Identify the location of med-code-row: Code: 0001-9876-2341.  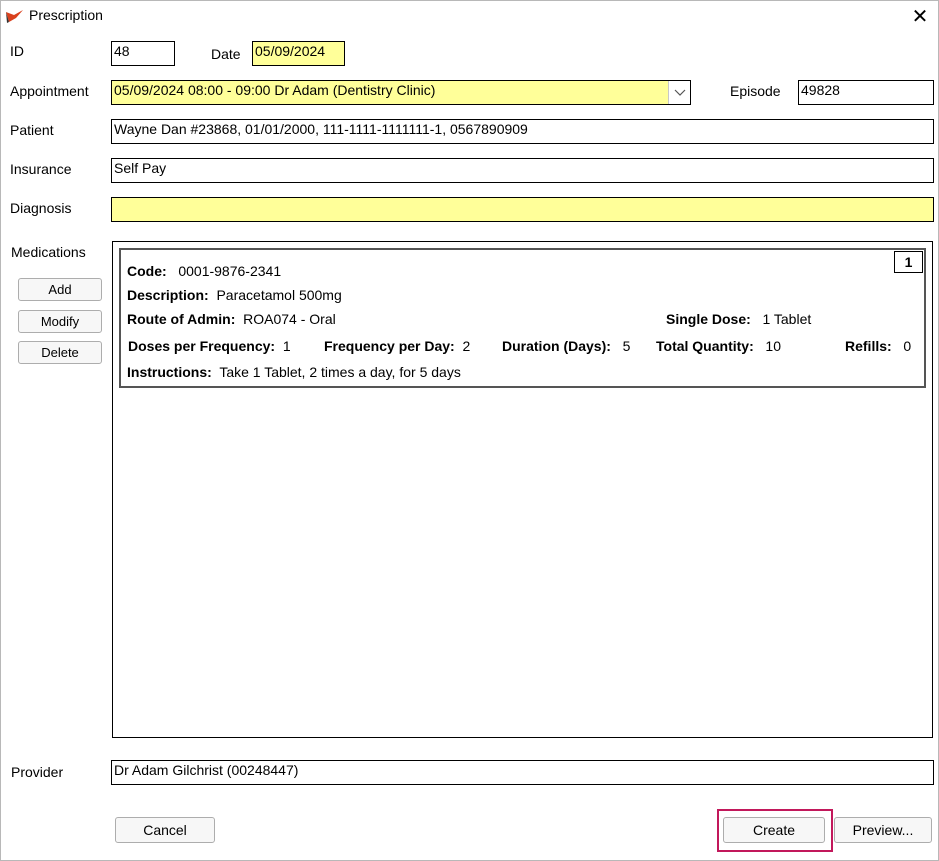
(204, 271).